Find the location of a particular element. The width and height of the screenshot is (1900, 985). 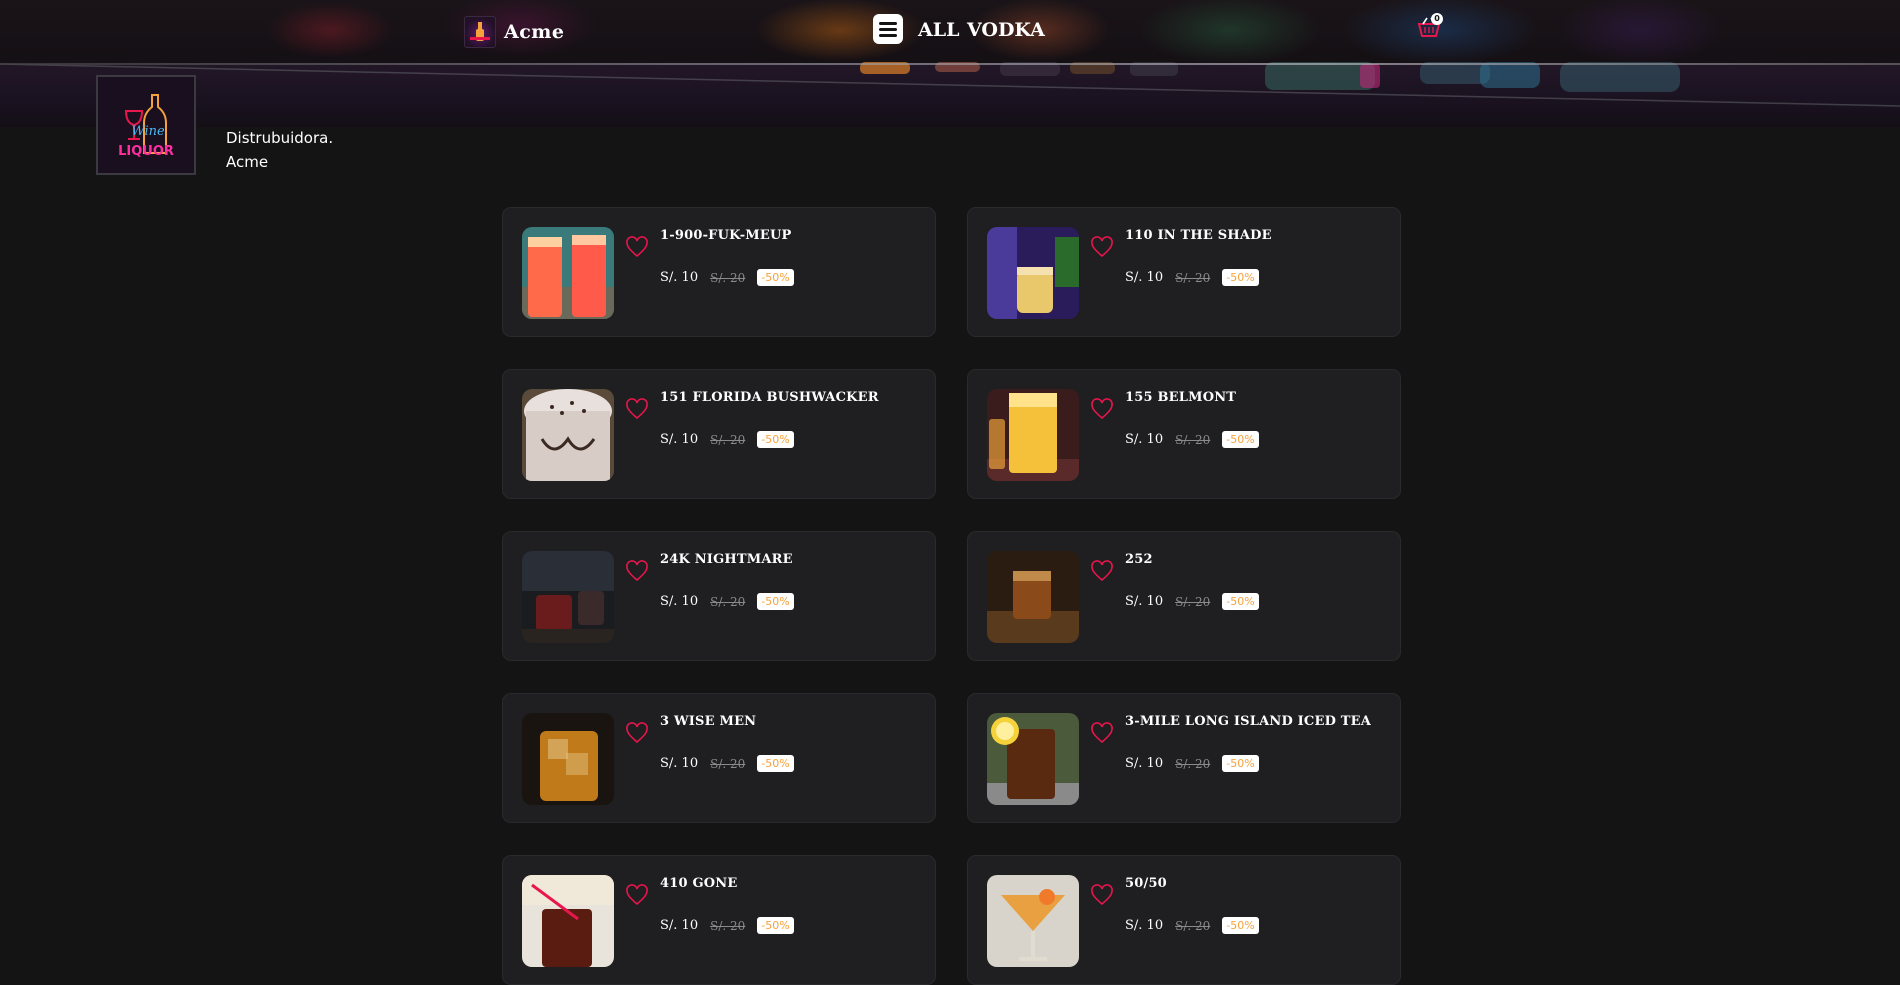

yellow-cocktail-thumbnail is located at coordinates (1033, 273).